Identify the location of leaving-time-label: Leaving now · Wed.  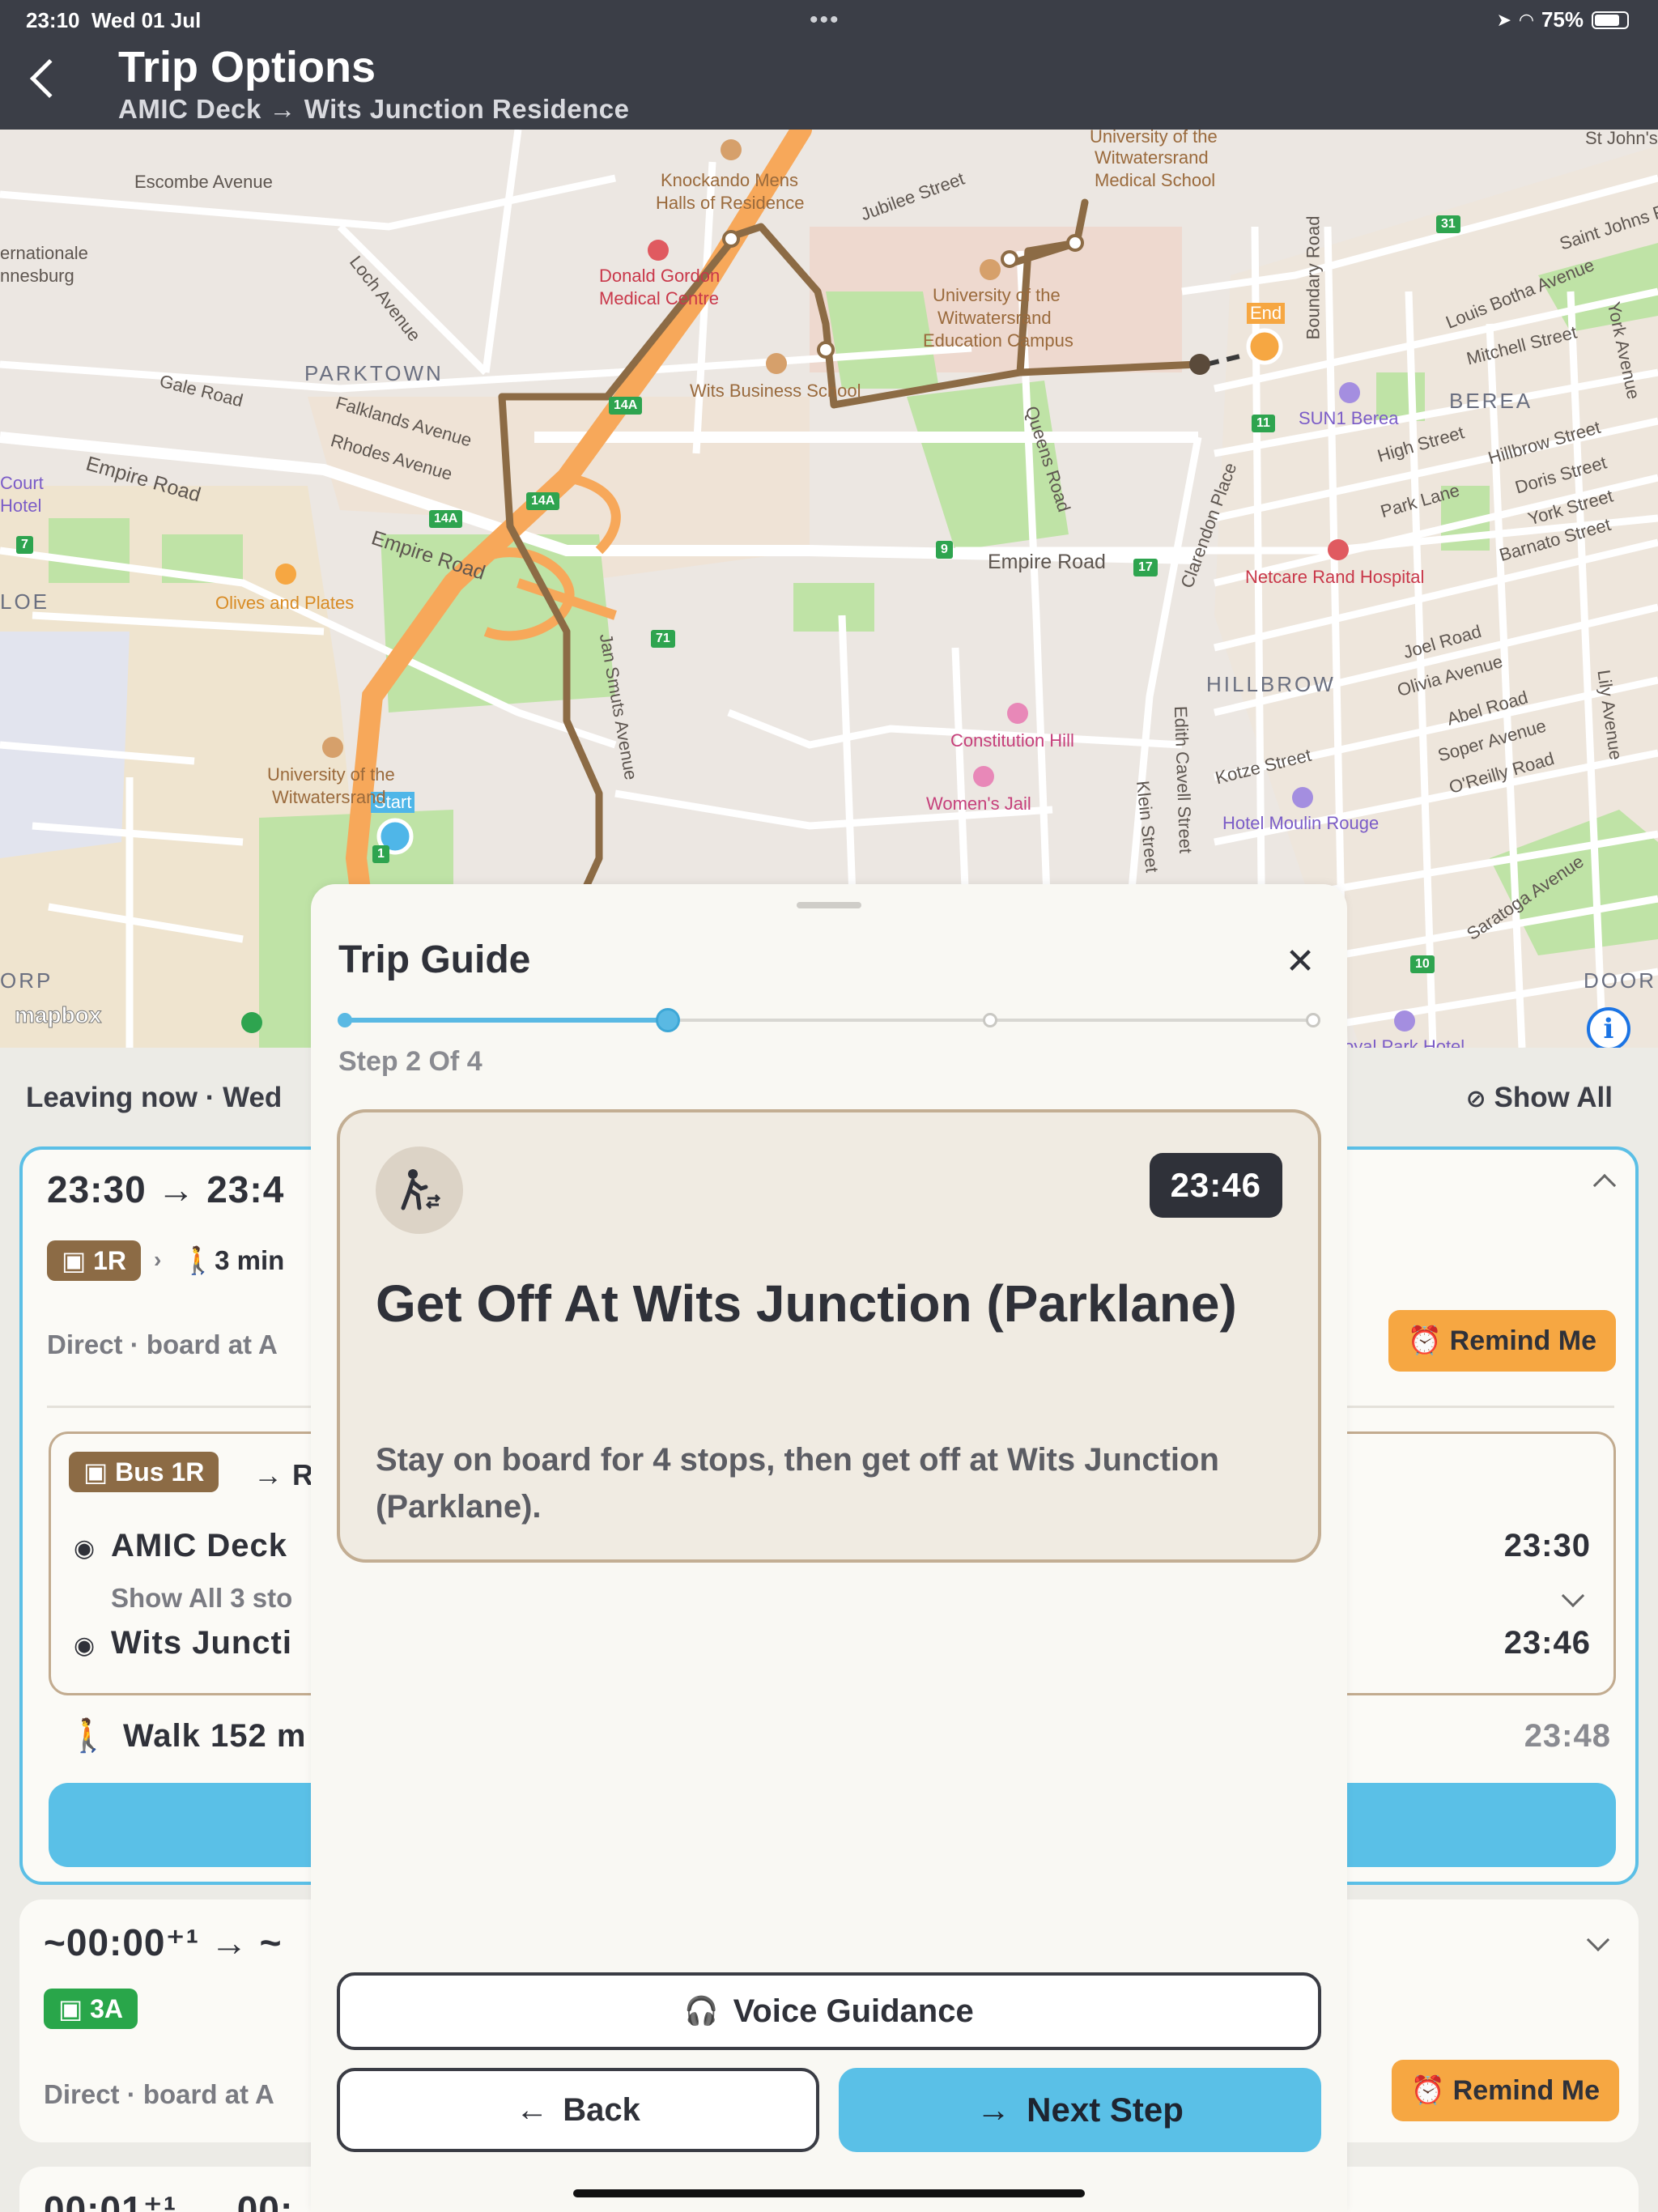
(154, 1098).